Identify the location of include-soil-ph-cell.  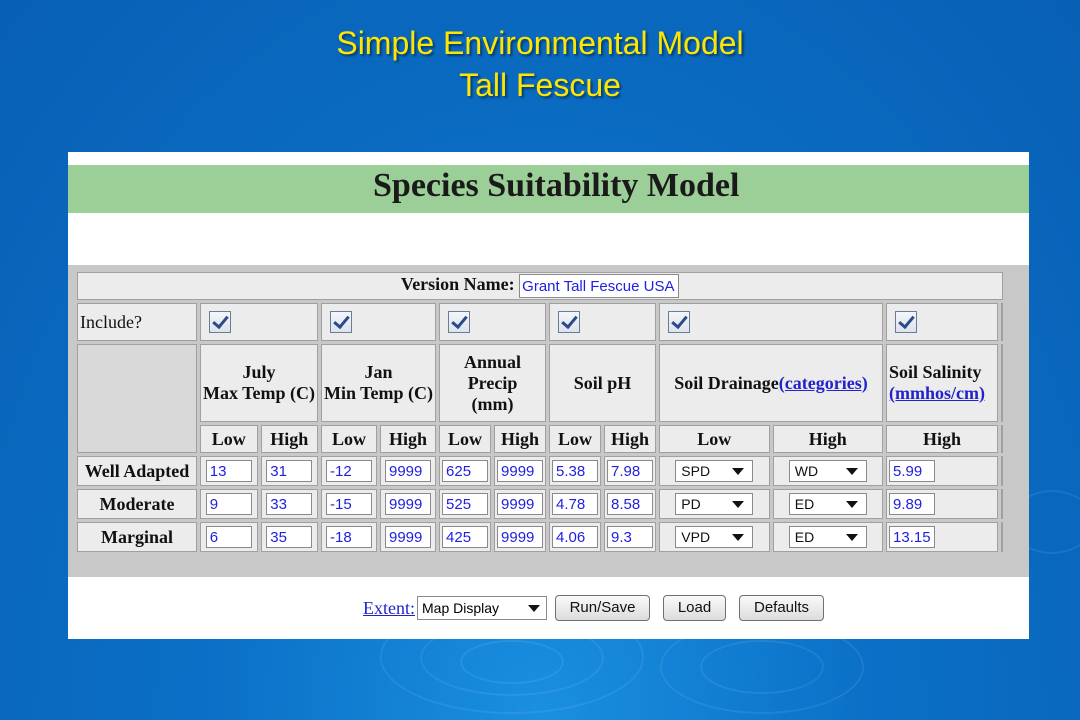
(603, 322).